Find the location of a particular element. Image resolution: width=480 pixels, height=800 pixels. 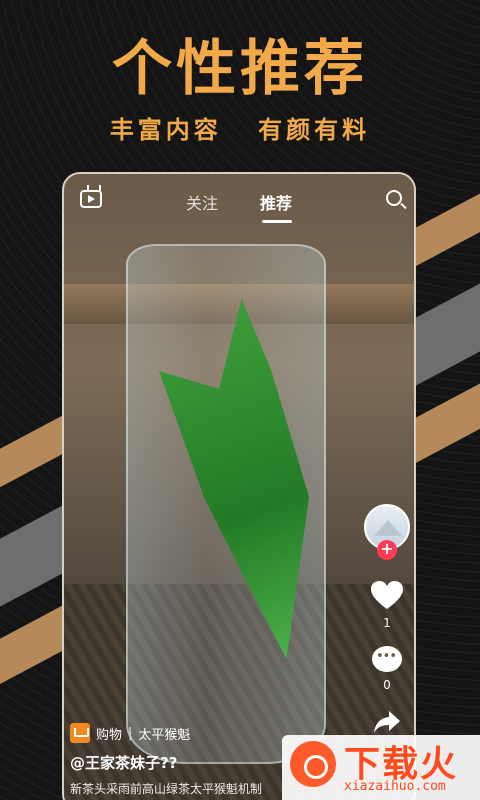

heart-icon is located at coordinates (387, 595).